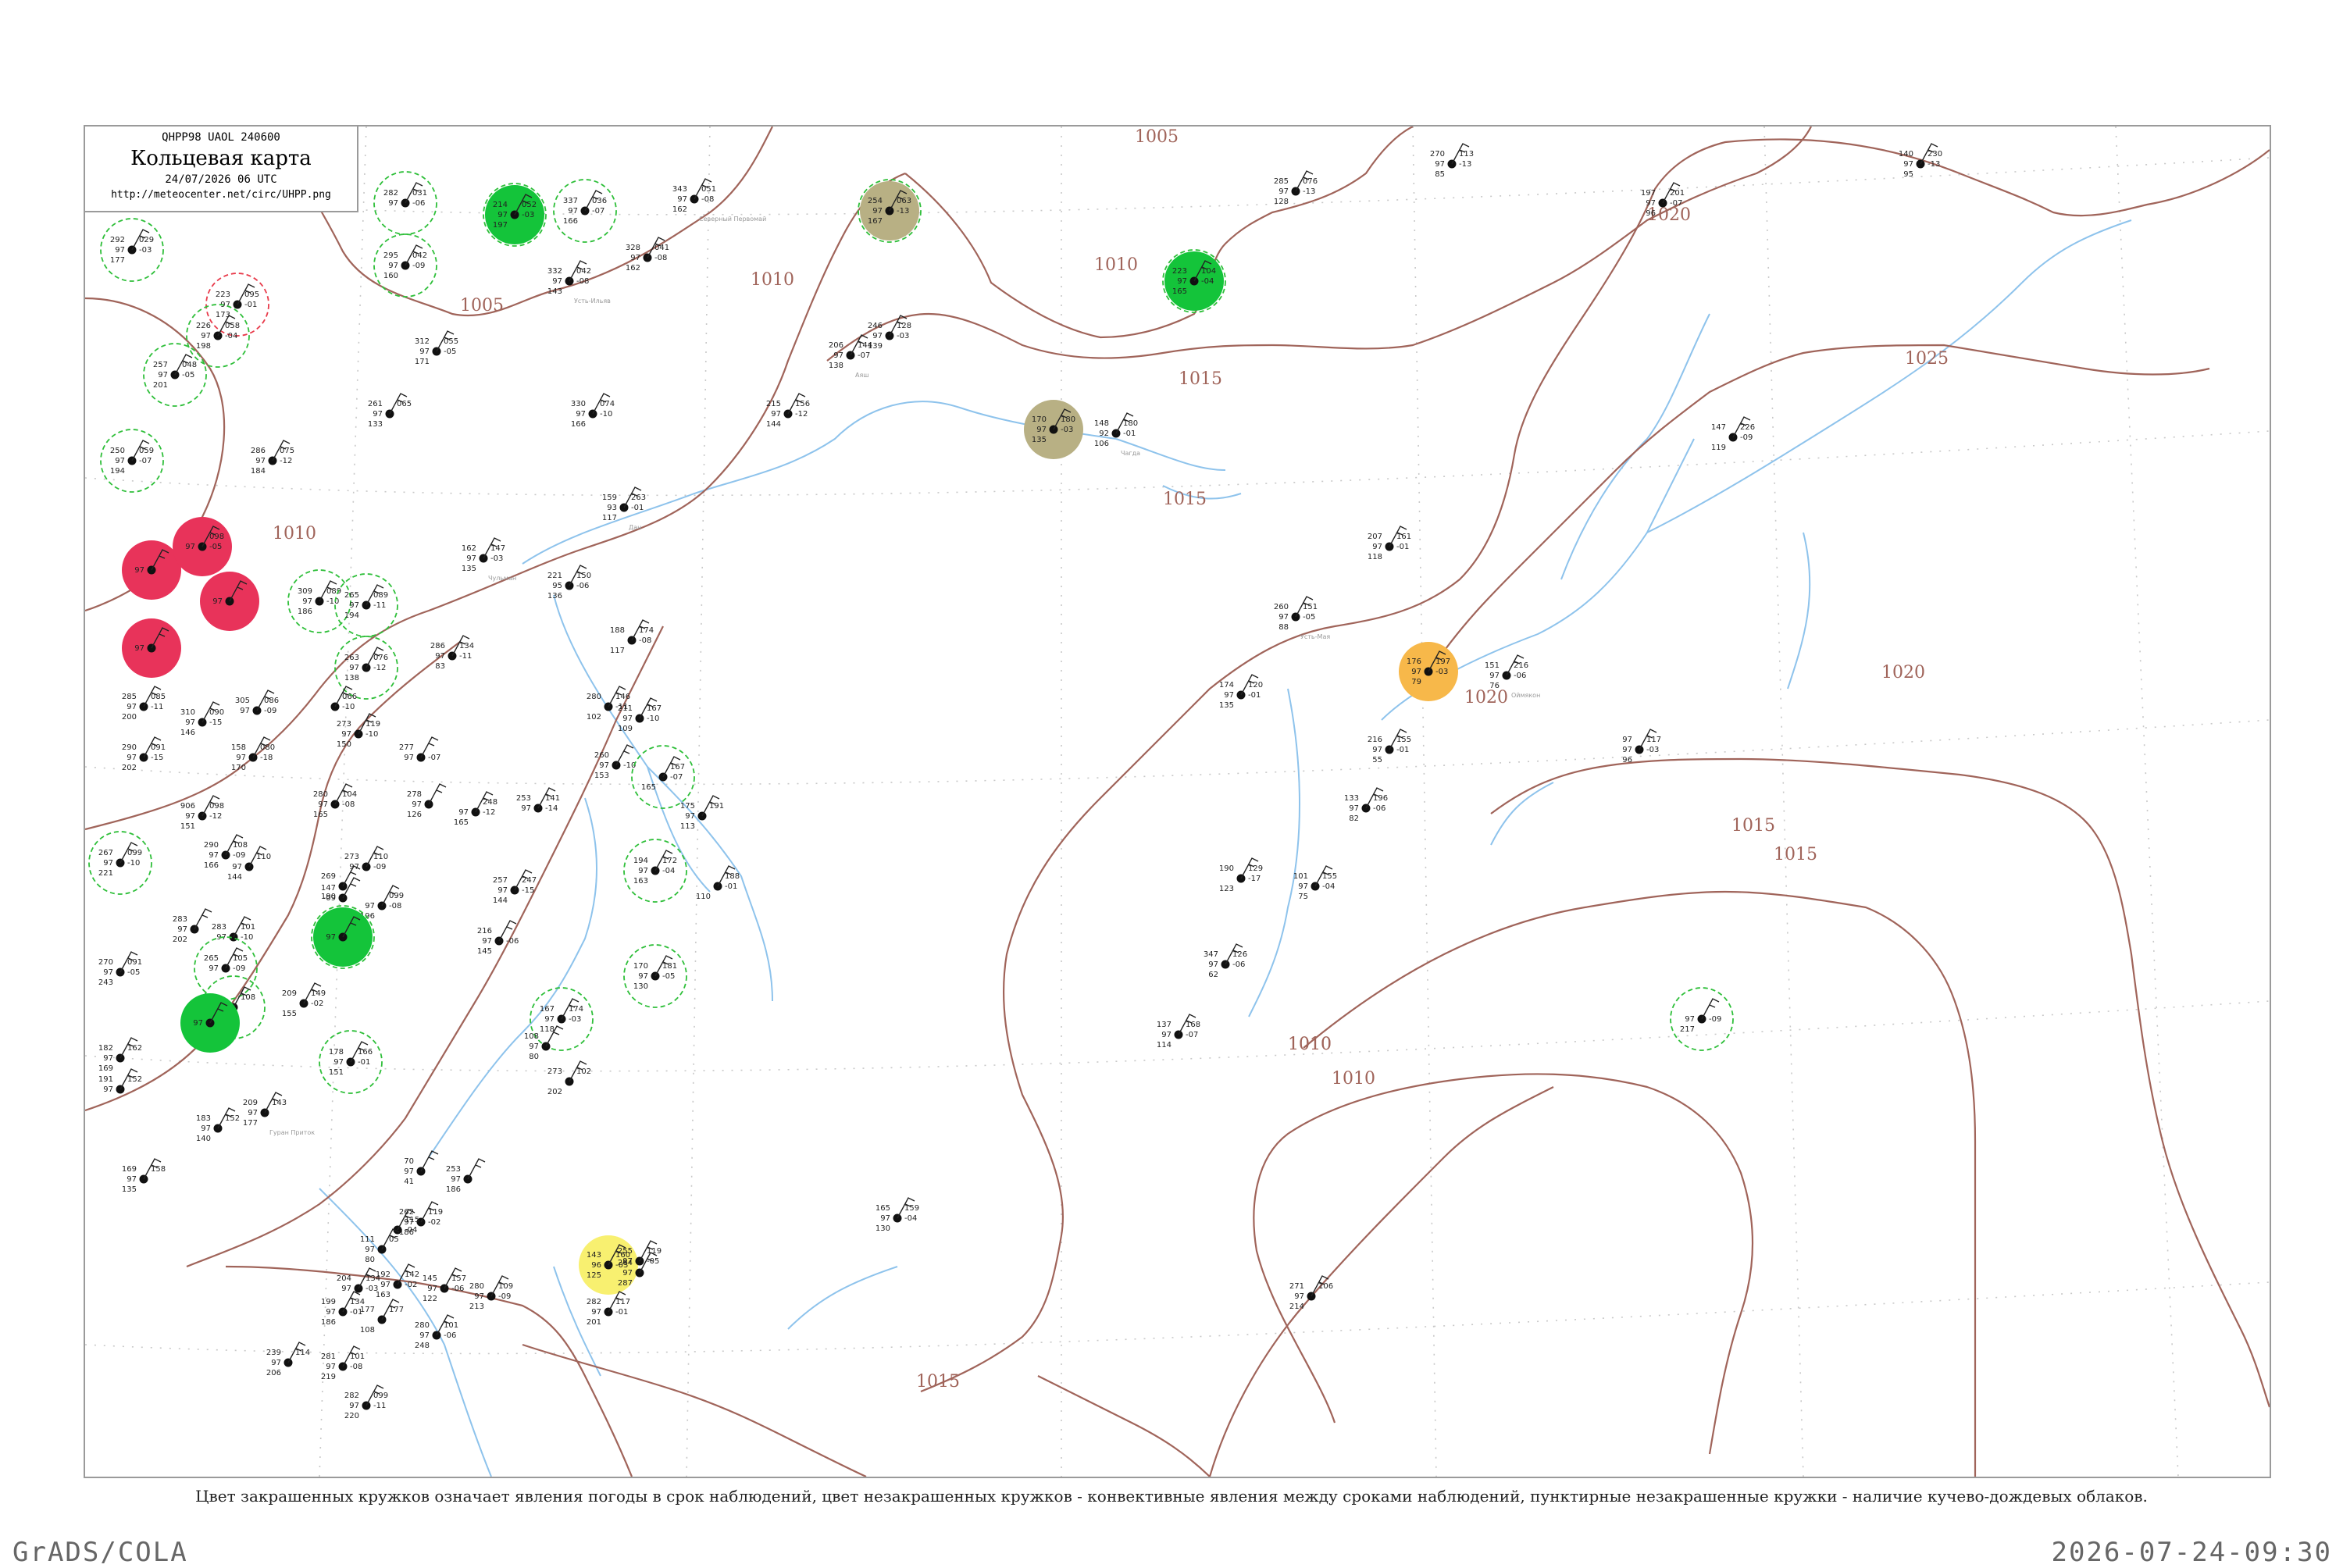 This screenshot has width=2343, height=1568. Describe the element at coordinates (1389, 543) in the screenshot. I see `station-plot: 207 97 118 161 -01` at that location.